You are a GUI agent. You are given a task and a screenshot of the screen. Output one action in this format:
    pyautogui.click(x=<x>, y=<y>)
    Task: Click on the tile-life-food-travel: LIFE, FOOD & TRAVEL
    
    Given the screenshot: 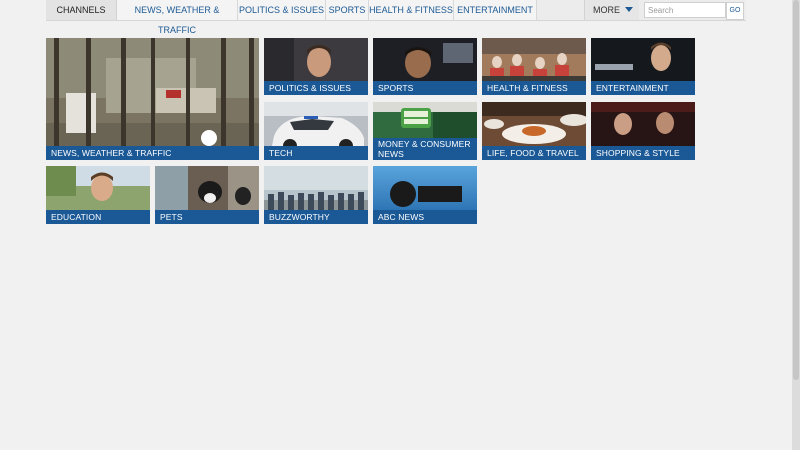 What is the action you would take?
    pyautogui.click(x=534, y=131)
    